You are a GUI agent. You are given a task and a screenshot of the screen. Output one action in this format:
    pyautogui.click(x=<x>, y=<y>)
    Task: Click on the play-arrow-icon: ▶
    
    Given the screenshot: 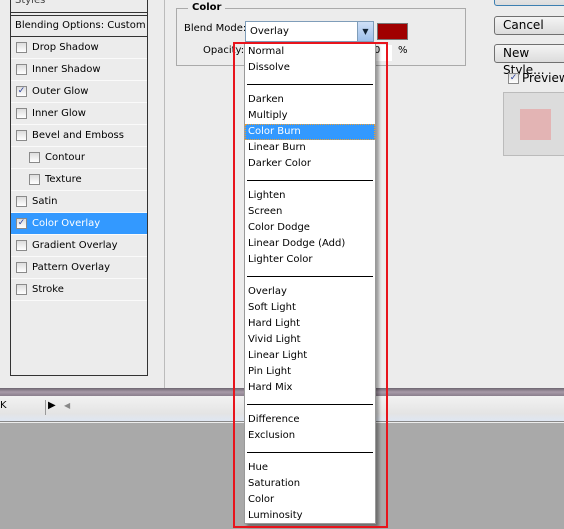 What is the action you would take?
    pyautogui.click(x=53, y=405)
    